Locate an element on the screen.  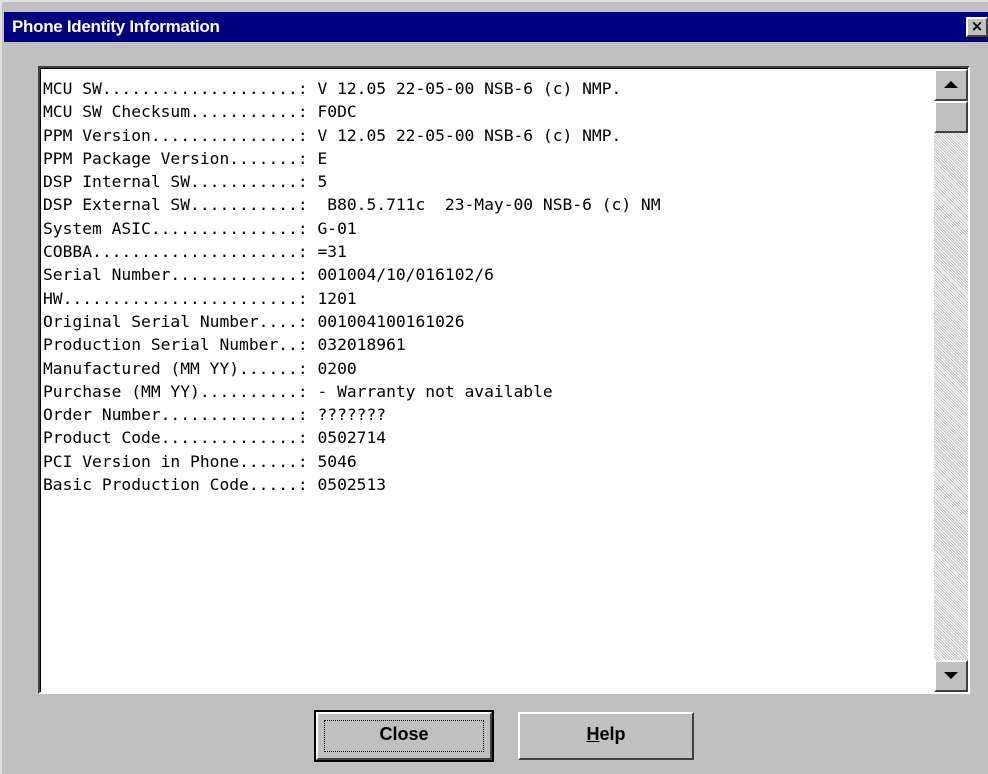
triangle-up-icon is located at coordinates (951, 84).